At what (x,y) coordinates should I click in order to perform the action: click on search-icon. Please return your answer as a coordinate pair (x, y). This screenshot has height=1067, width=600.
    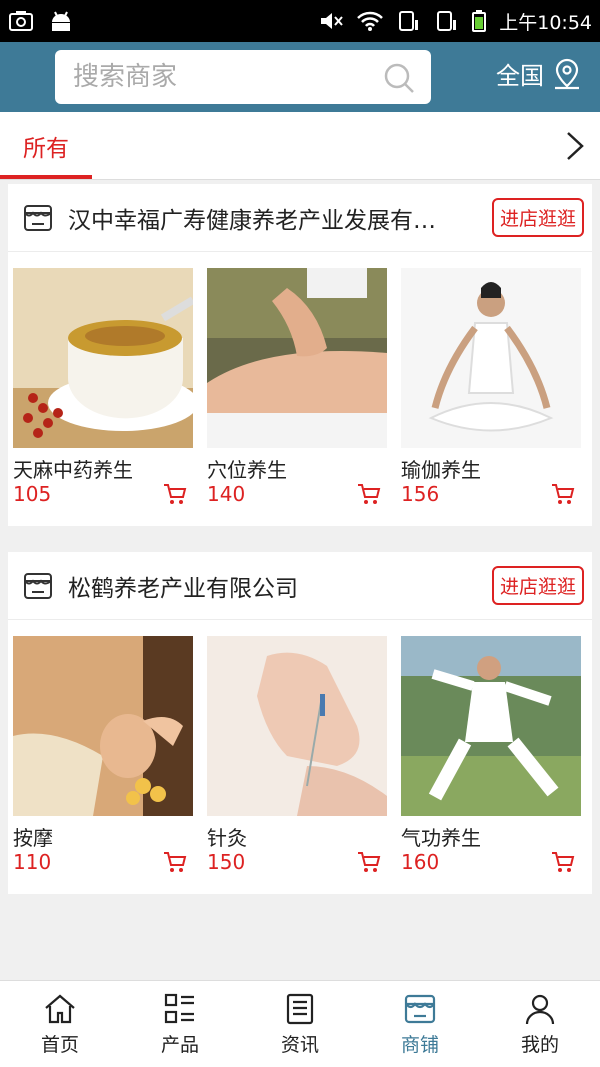
    Looking at the image, I should click on (399, 78).